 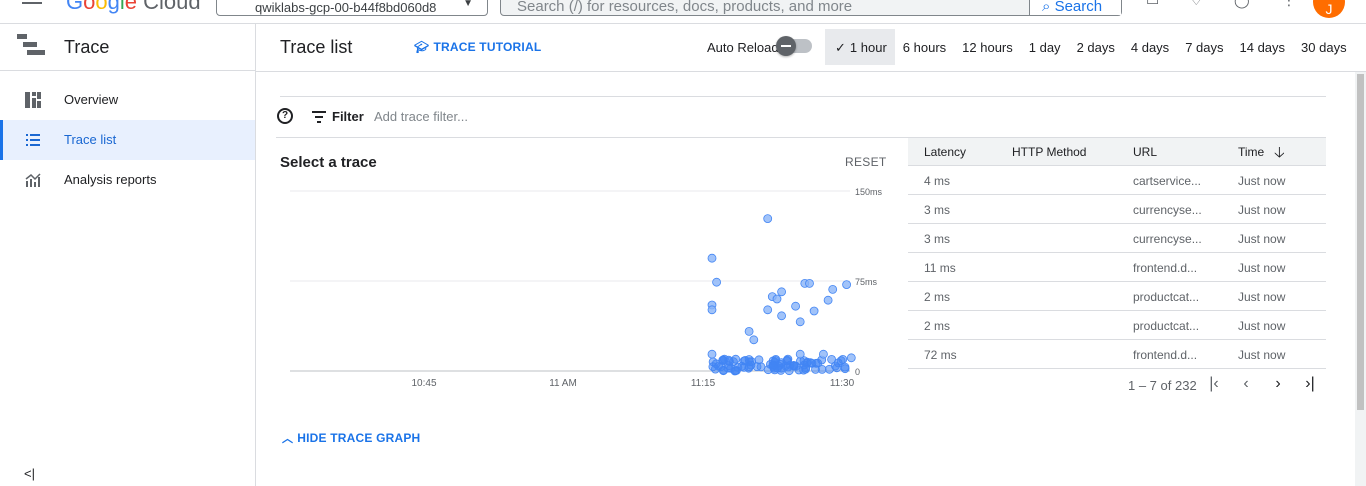 What do you see at coordinates (1117, 267) in the screenshot?
I see `table-row: 11 ms frontend.d... Just now` at bounding box center [1117, 267].